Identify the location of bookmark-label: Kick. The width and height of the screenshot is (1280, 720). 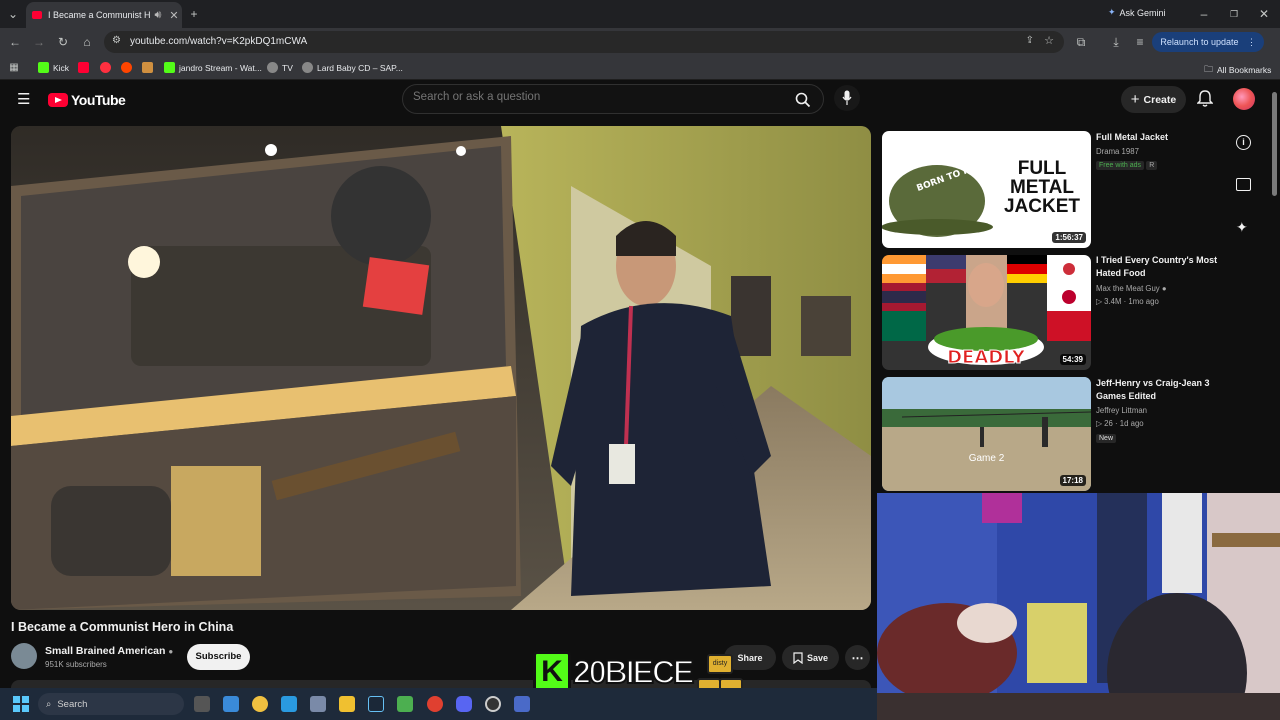
(61, 67).